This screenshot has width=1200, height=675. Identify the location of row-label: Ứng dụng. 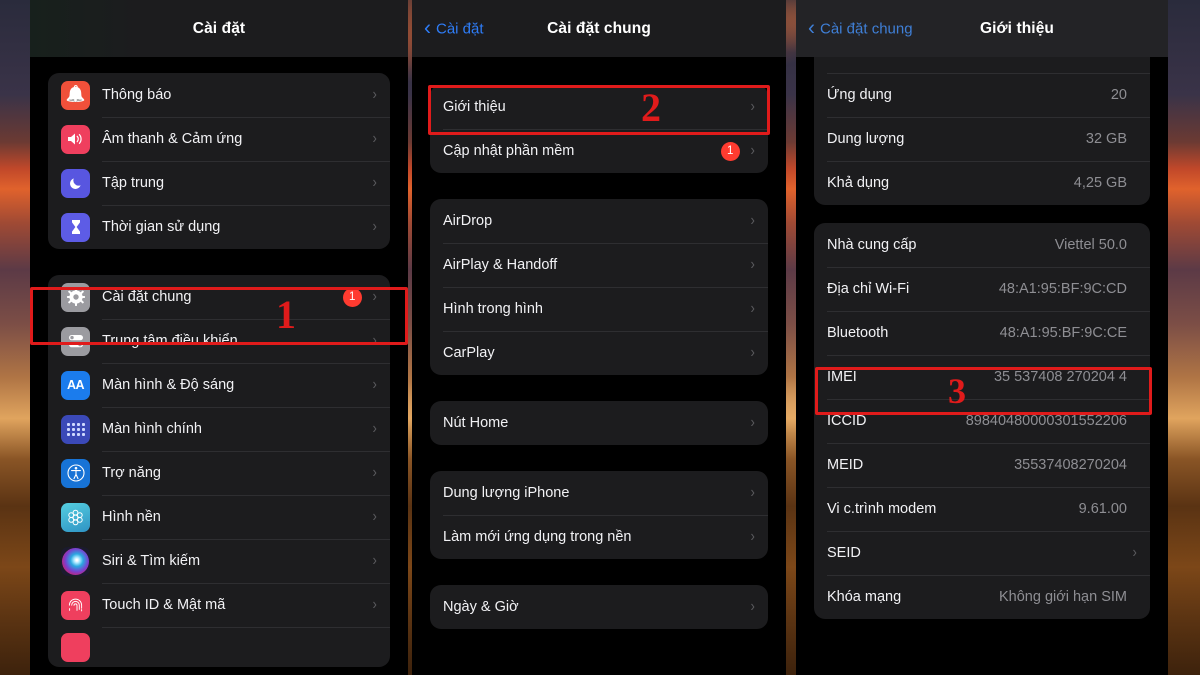
(859, 95).